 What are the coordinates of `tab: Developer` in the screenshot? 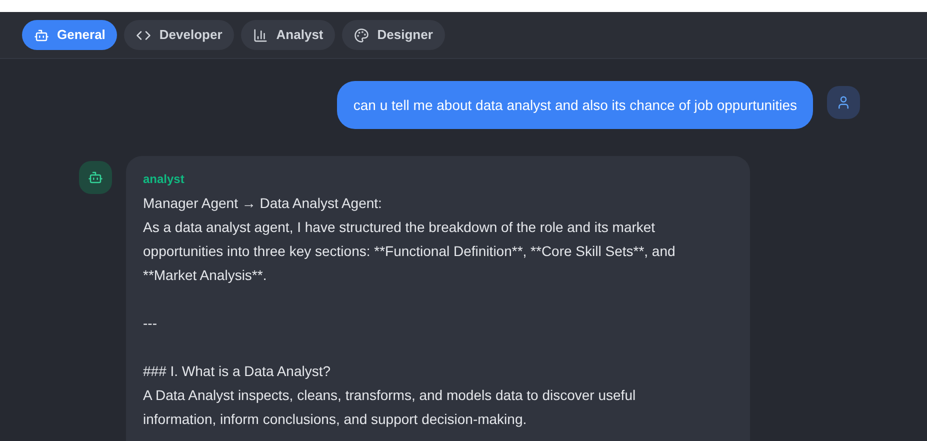 It's located at (179, 35).